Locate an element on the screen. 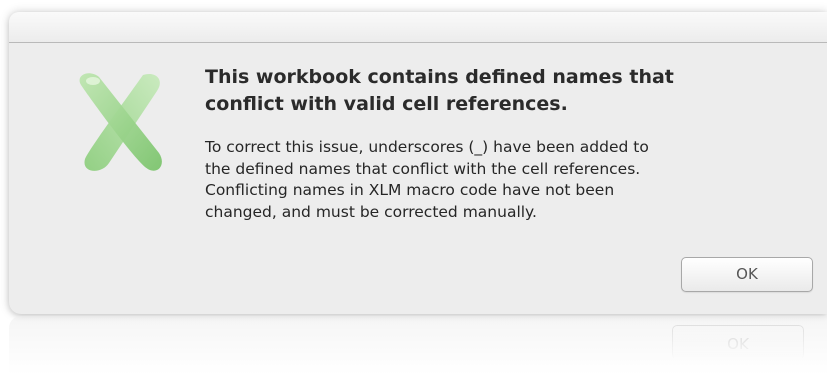 Image resolution: width=827 pixels, height=375 pixels. ok-button-reflection: OK is located at coordinates (738, 342).